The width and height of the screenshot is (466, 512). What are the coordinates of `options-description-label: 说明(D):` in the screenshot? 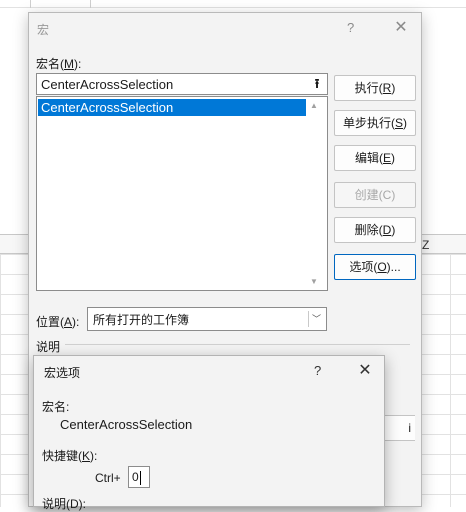 It's located at (64, 504).